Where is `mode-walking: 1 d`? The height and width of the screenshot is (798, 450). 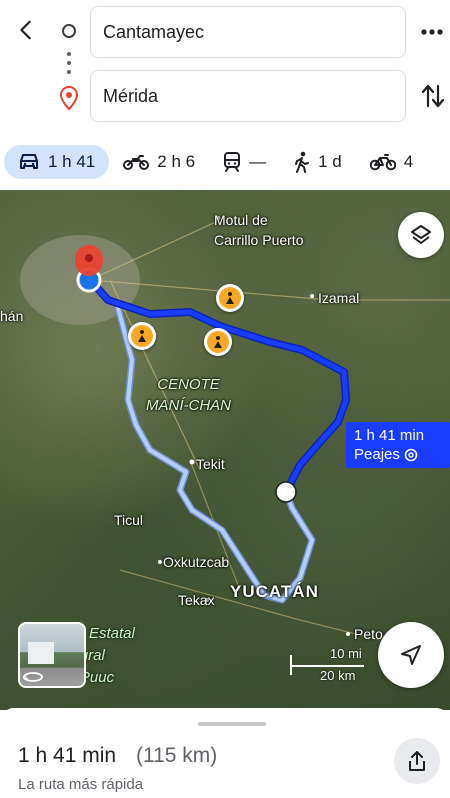
mode-walking: 1 d is located at coordinates (318, 162).